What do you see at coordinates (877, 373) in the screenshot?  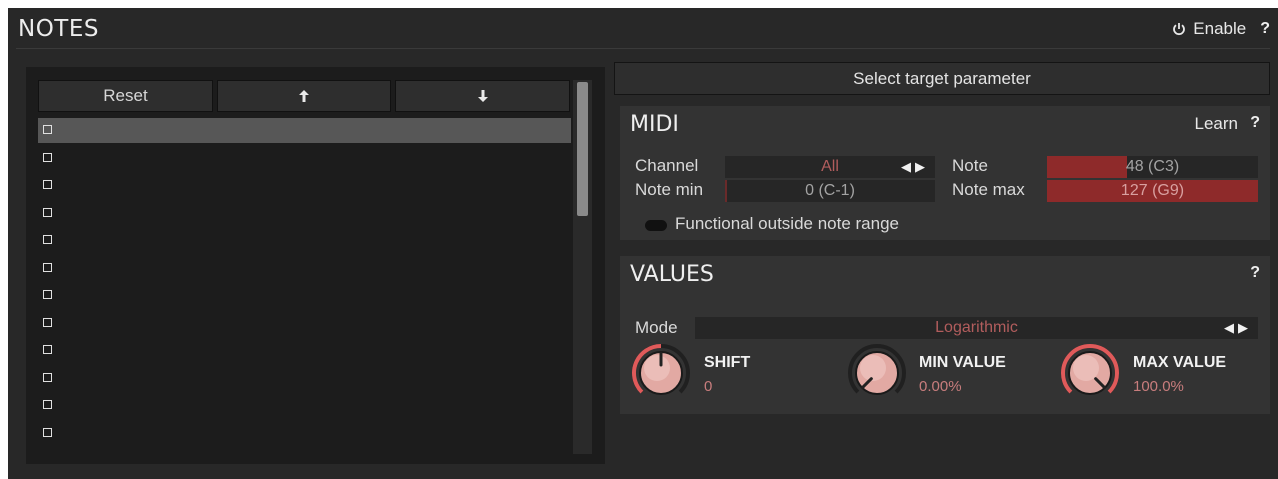 I see `min-value-knob` at bounding box center [877, 373].